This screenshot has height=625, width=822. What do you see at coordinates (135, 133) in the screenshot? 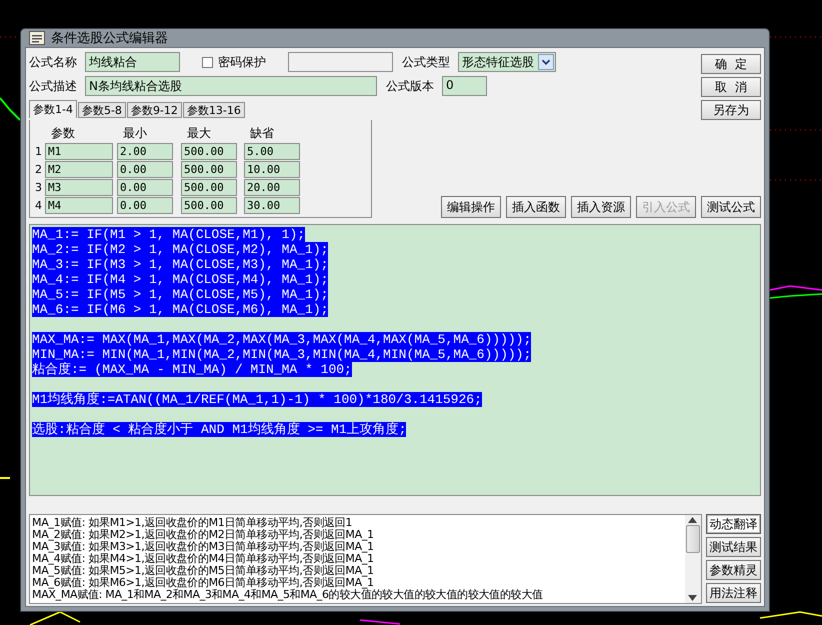
I see `column-header: 最小` at bounding box center [135, 133].